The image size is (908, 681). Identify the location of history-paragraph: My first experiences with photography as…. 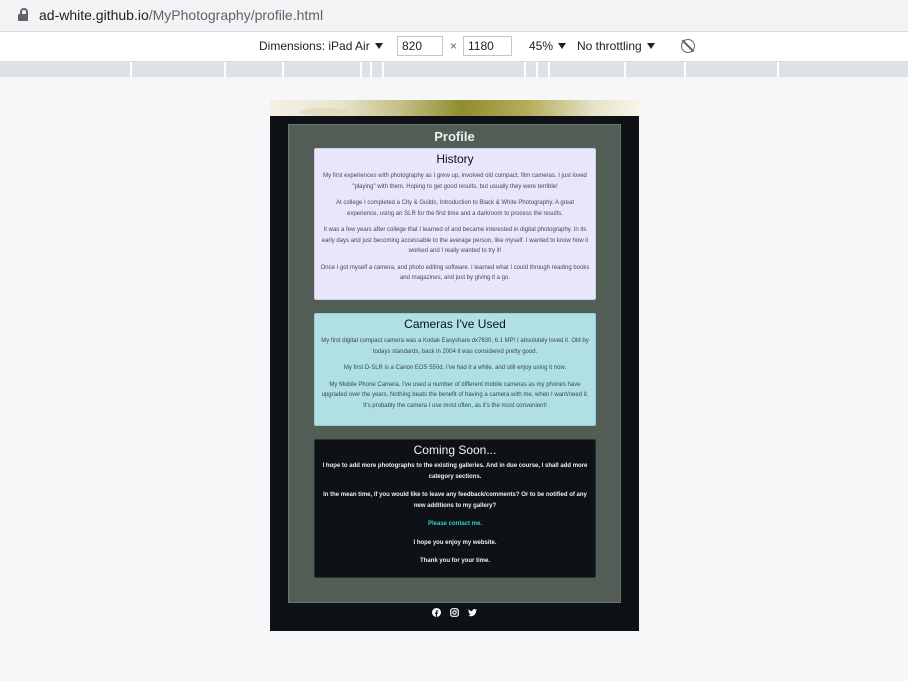
(455, 181).